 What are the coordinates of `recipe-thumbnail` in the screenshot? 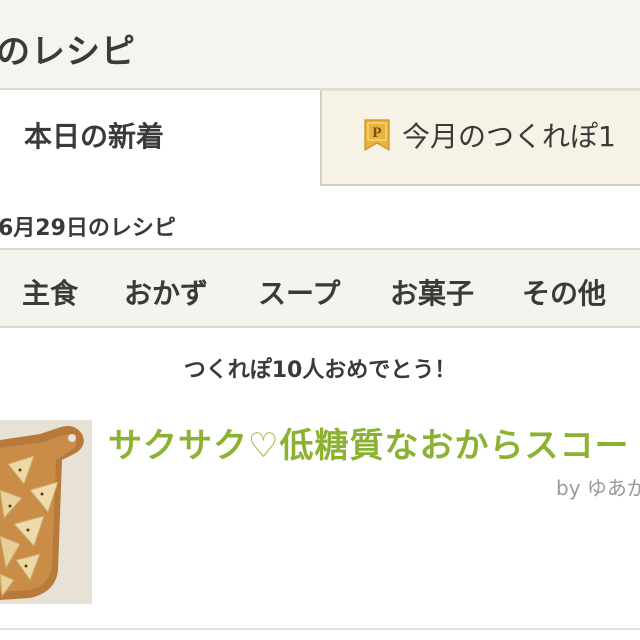 It's located at (46, 512).